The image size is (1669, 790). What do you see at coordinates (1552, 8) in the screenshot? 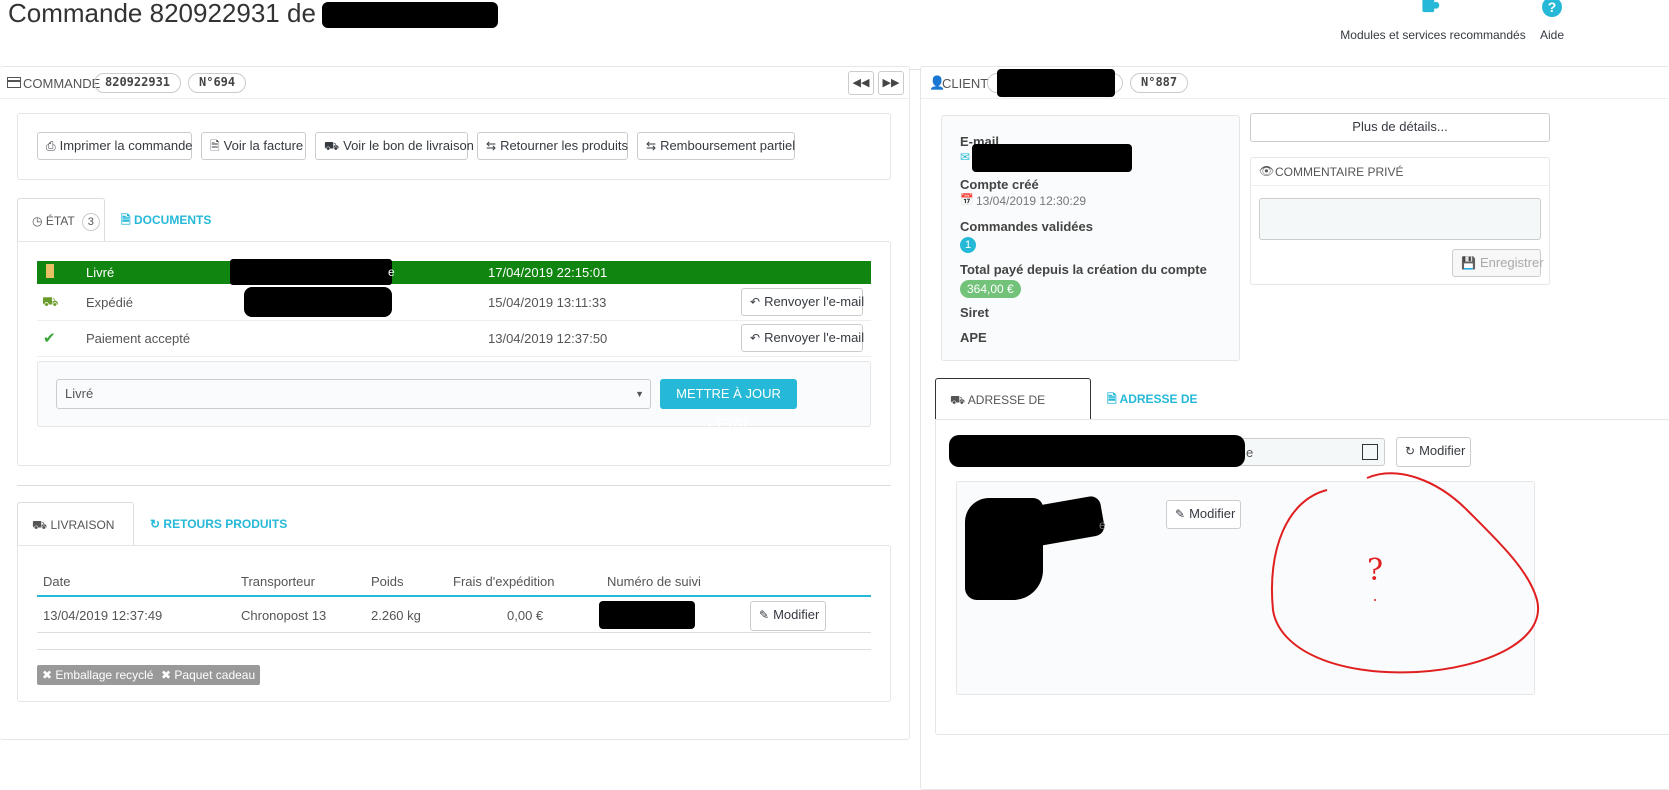
I see `help-icon: ?` at bounding box center [1552, 8].